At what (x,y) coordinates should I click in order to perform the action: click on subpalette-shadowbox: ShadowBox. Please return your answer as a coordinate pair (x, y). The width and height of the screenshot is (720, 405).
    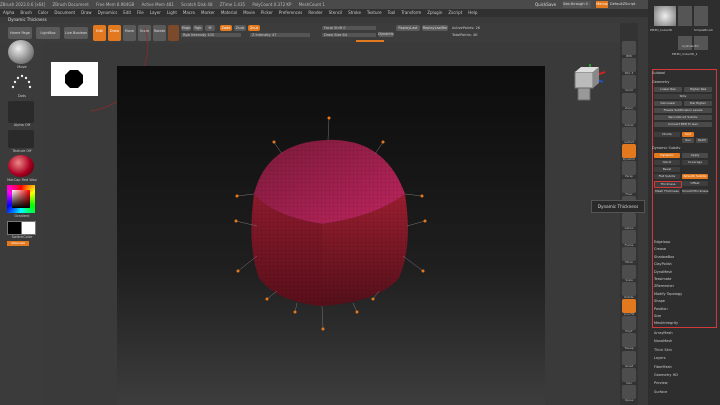
    Looking at the image, I should click on (664, 257).